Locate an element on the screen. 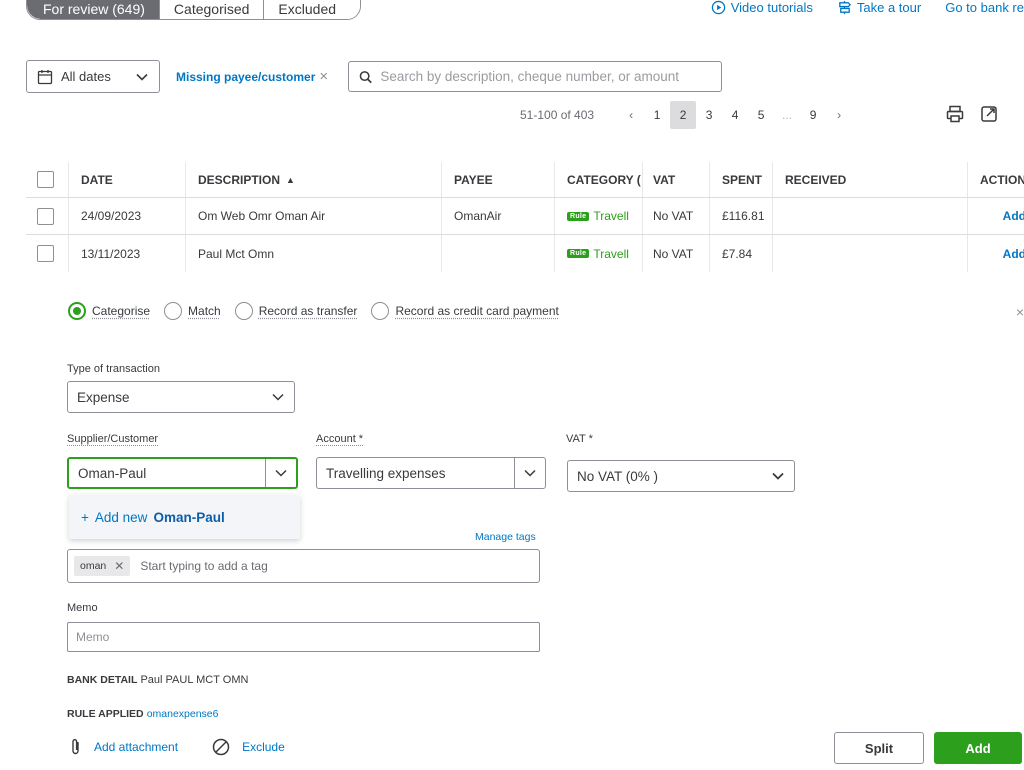  print-icon is located at coordinates (955, 114).